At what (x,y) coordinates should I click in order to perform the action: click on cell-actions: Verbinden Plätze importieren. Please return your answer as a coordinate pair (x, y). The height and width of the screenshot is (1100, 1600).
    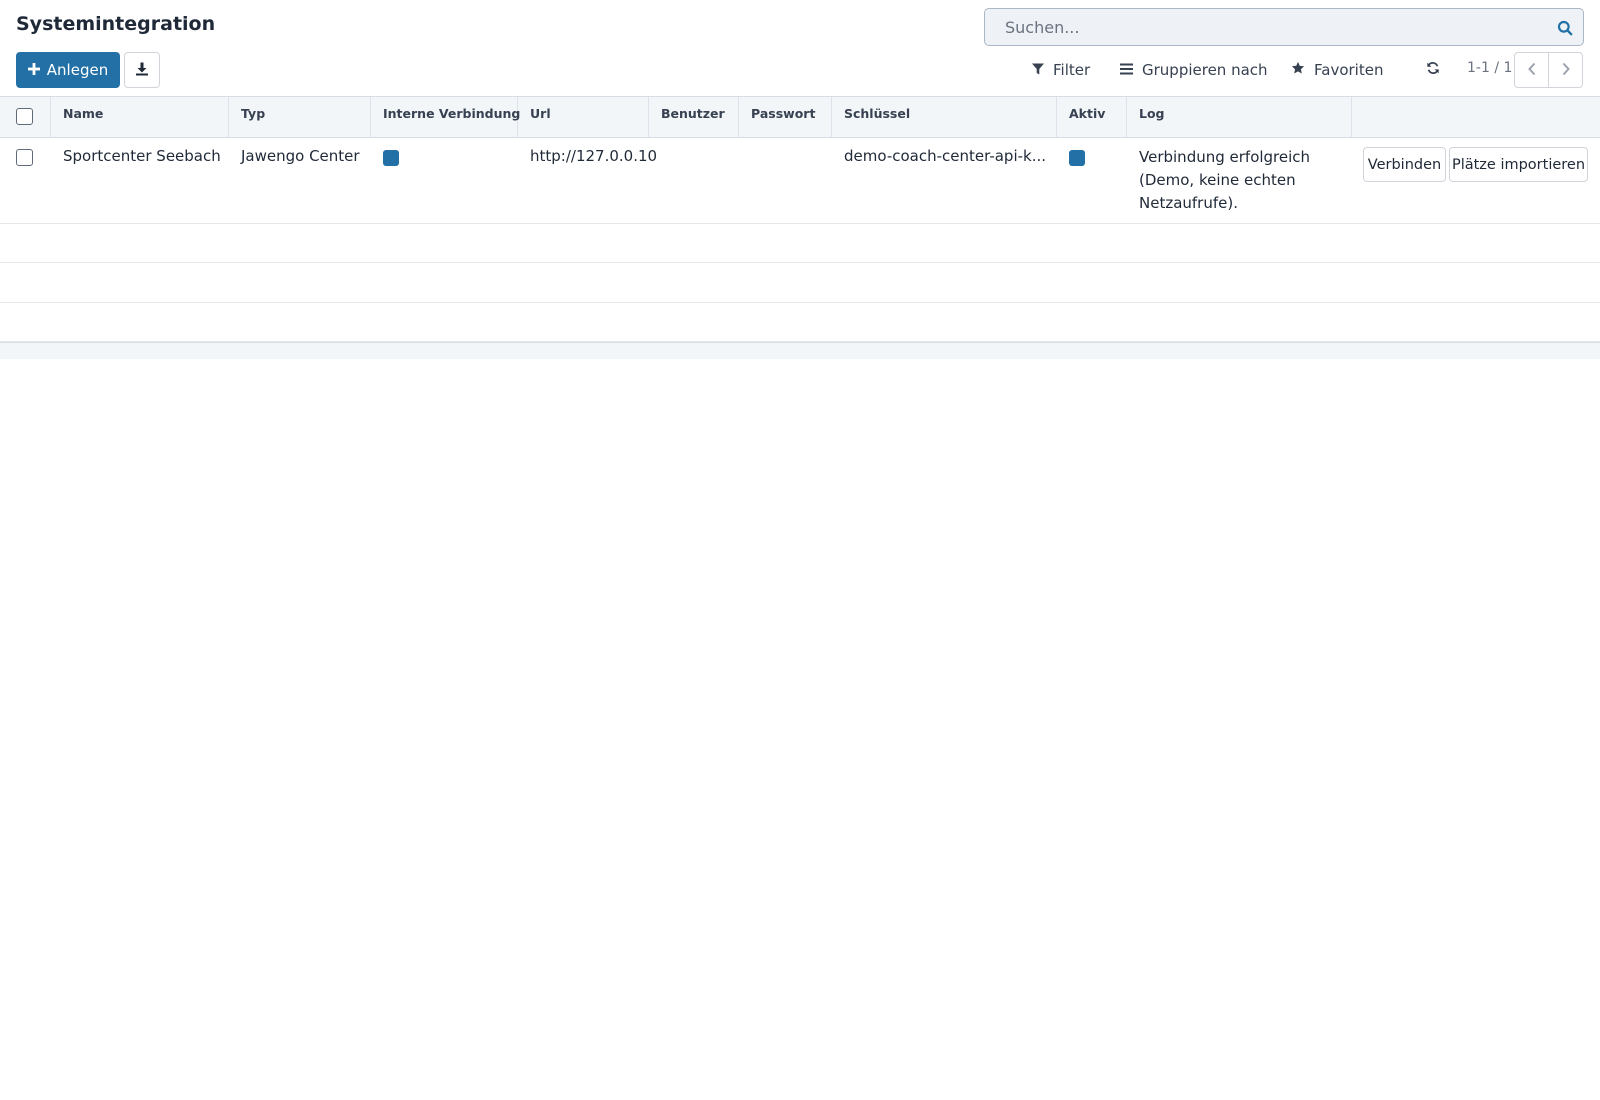
    Looking at the image, I should click on (1476, 180).